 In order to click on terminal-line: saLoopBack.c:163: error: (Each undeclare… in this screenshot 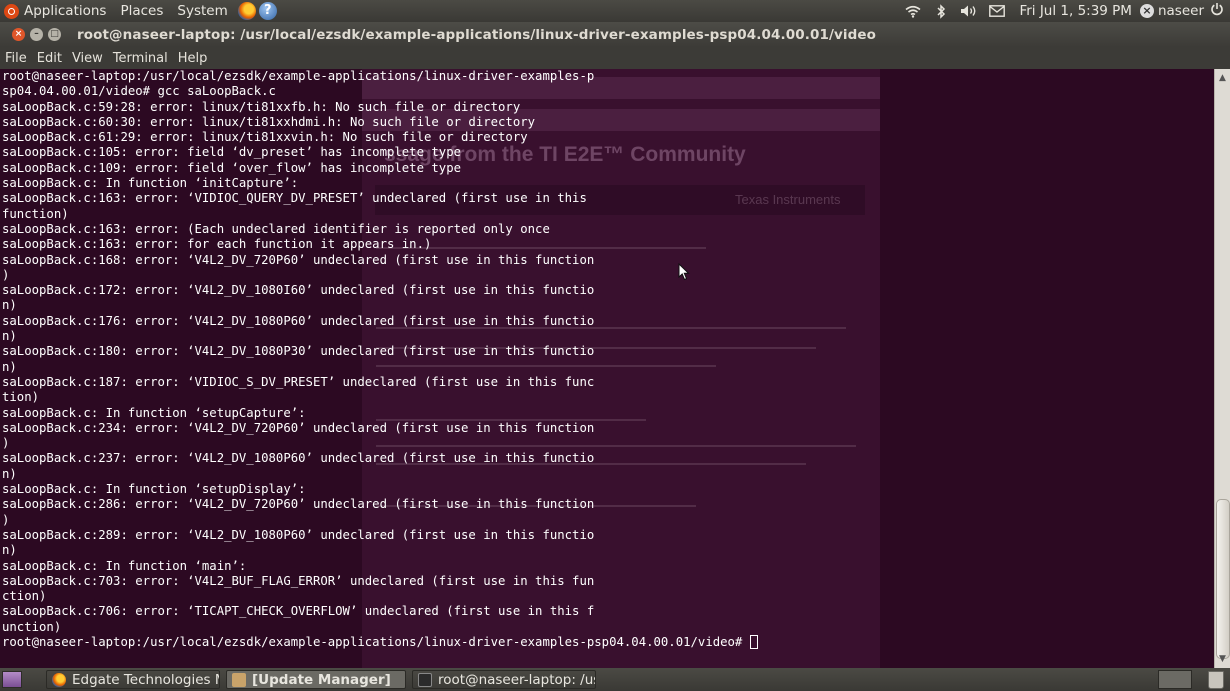, I will do `click(276, 228)`.